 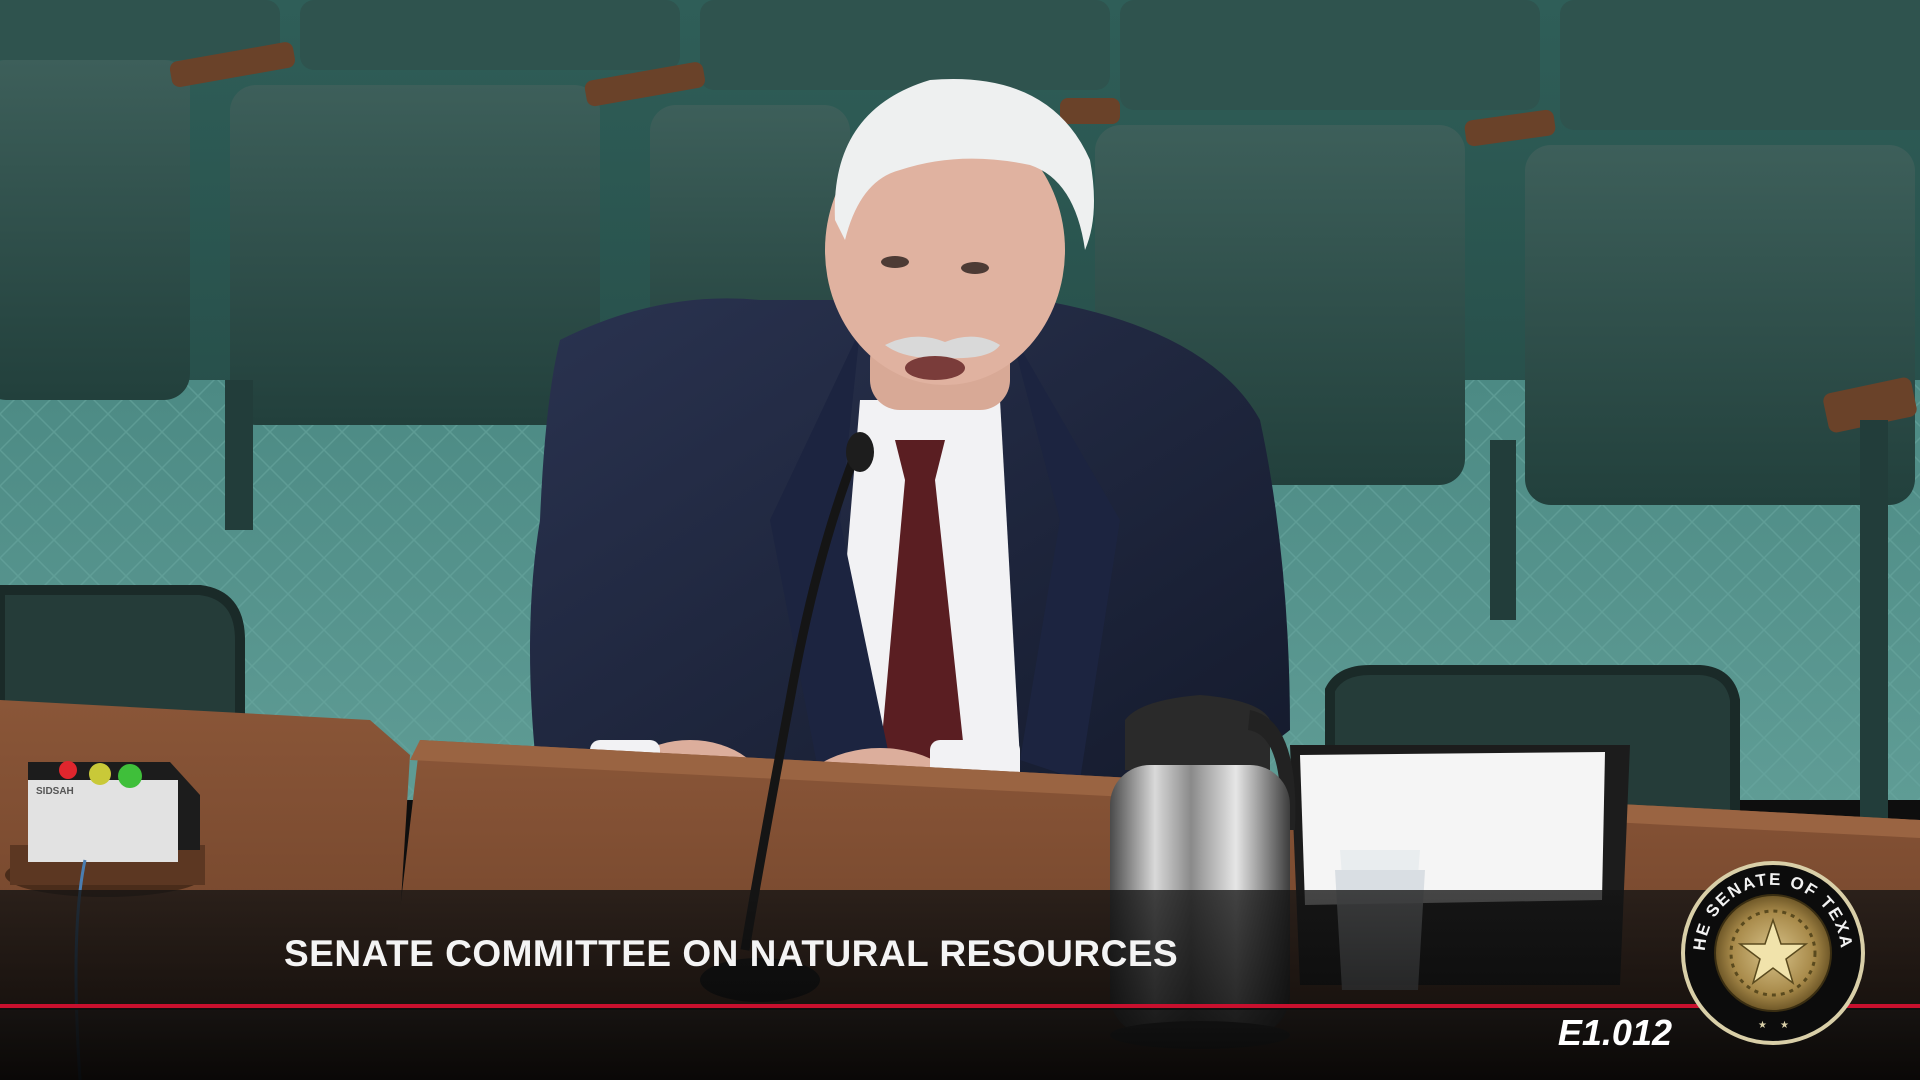 What do you see at coordinates (1614, 1032) in the screenshot?
I see `room-code: E1.012` at bounding box center [1614, 1032].